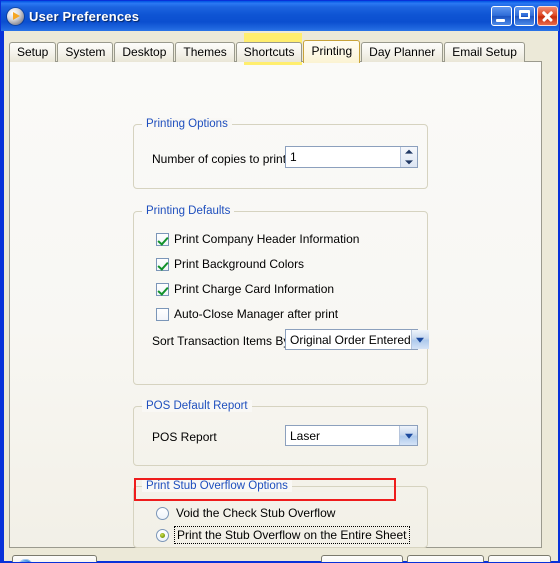 The width and height of the screenshot is (560, 563). Describe the element at coordinates (409, 162) in the screenshot. I see `spinner-down-icon` at that location.